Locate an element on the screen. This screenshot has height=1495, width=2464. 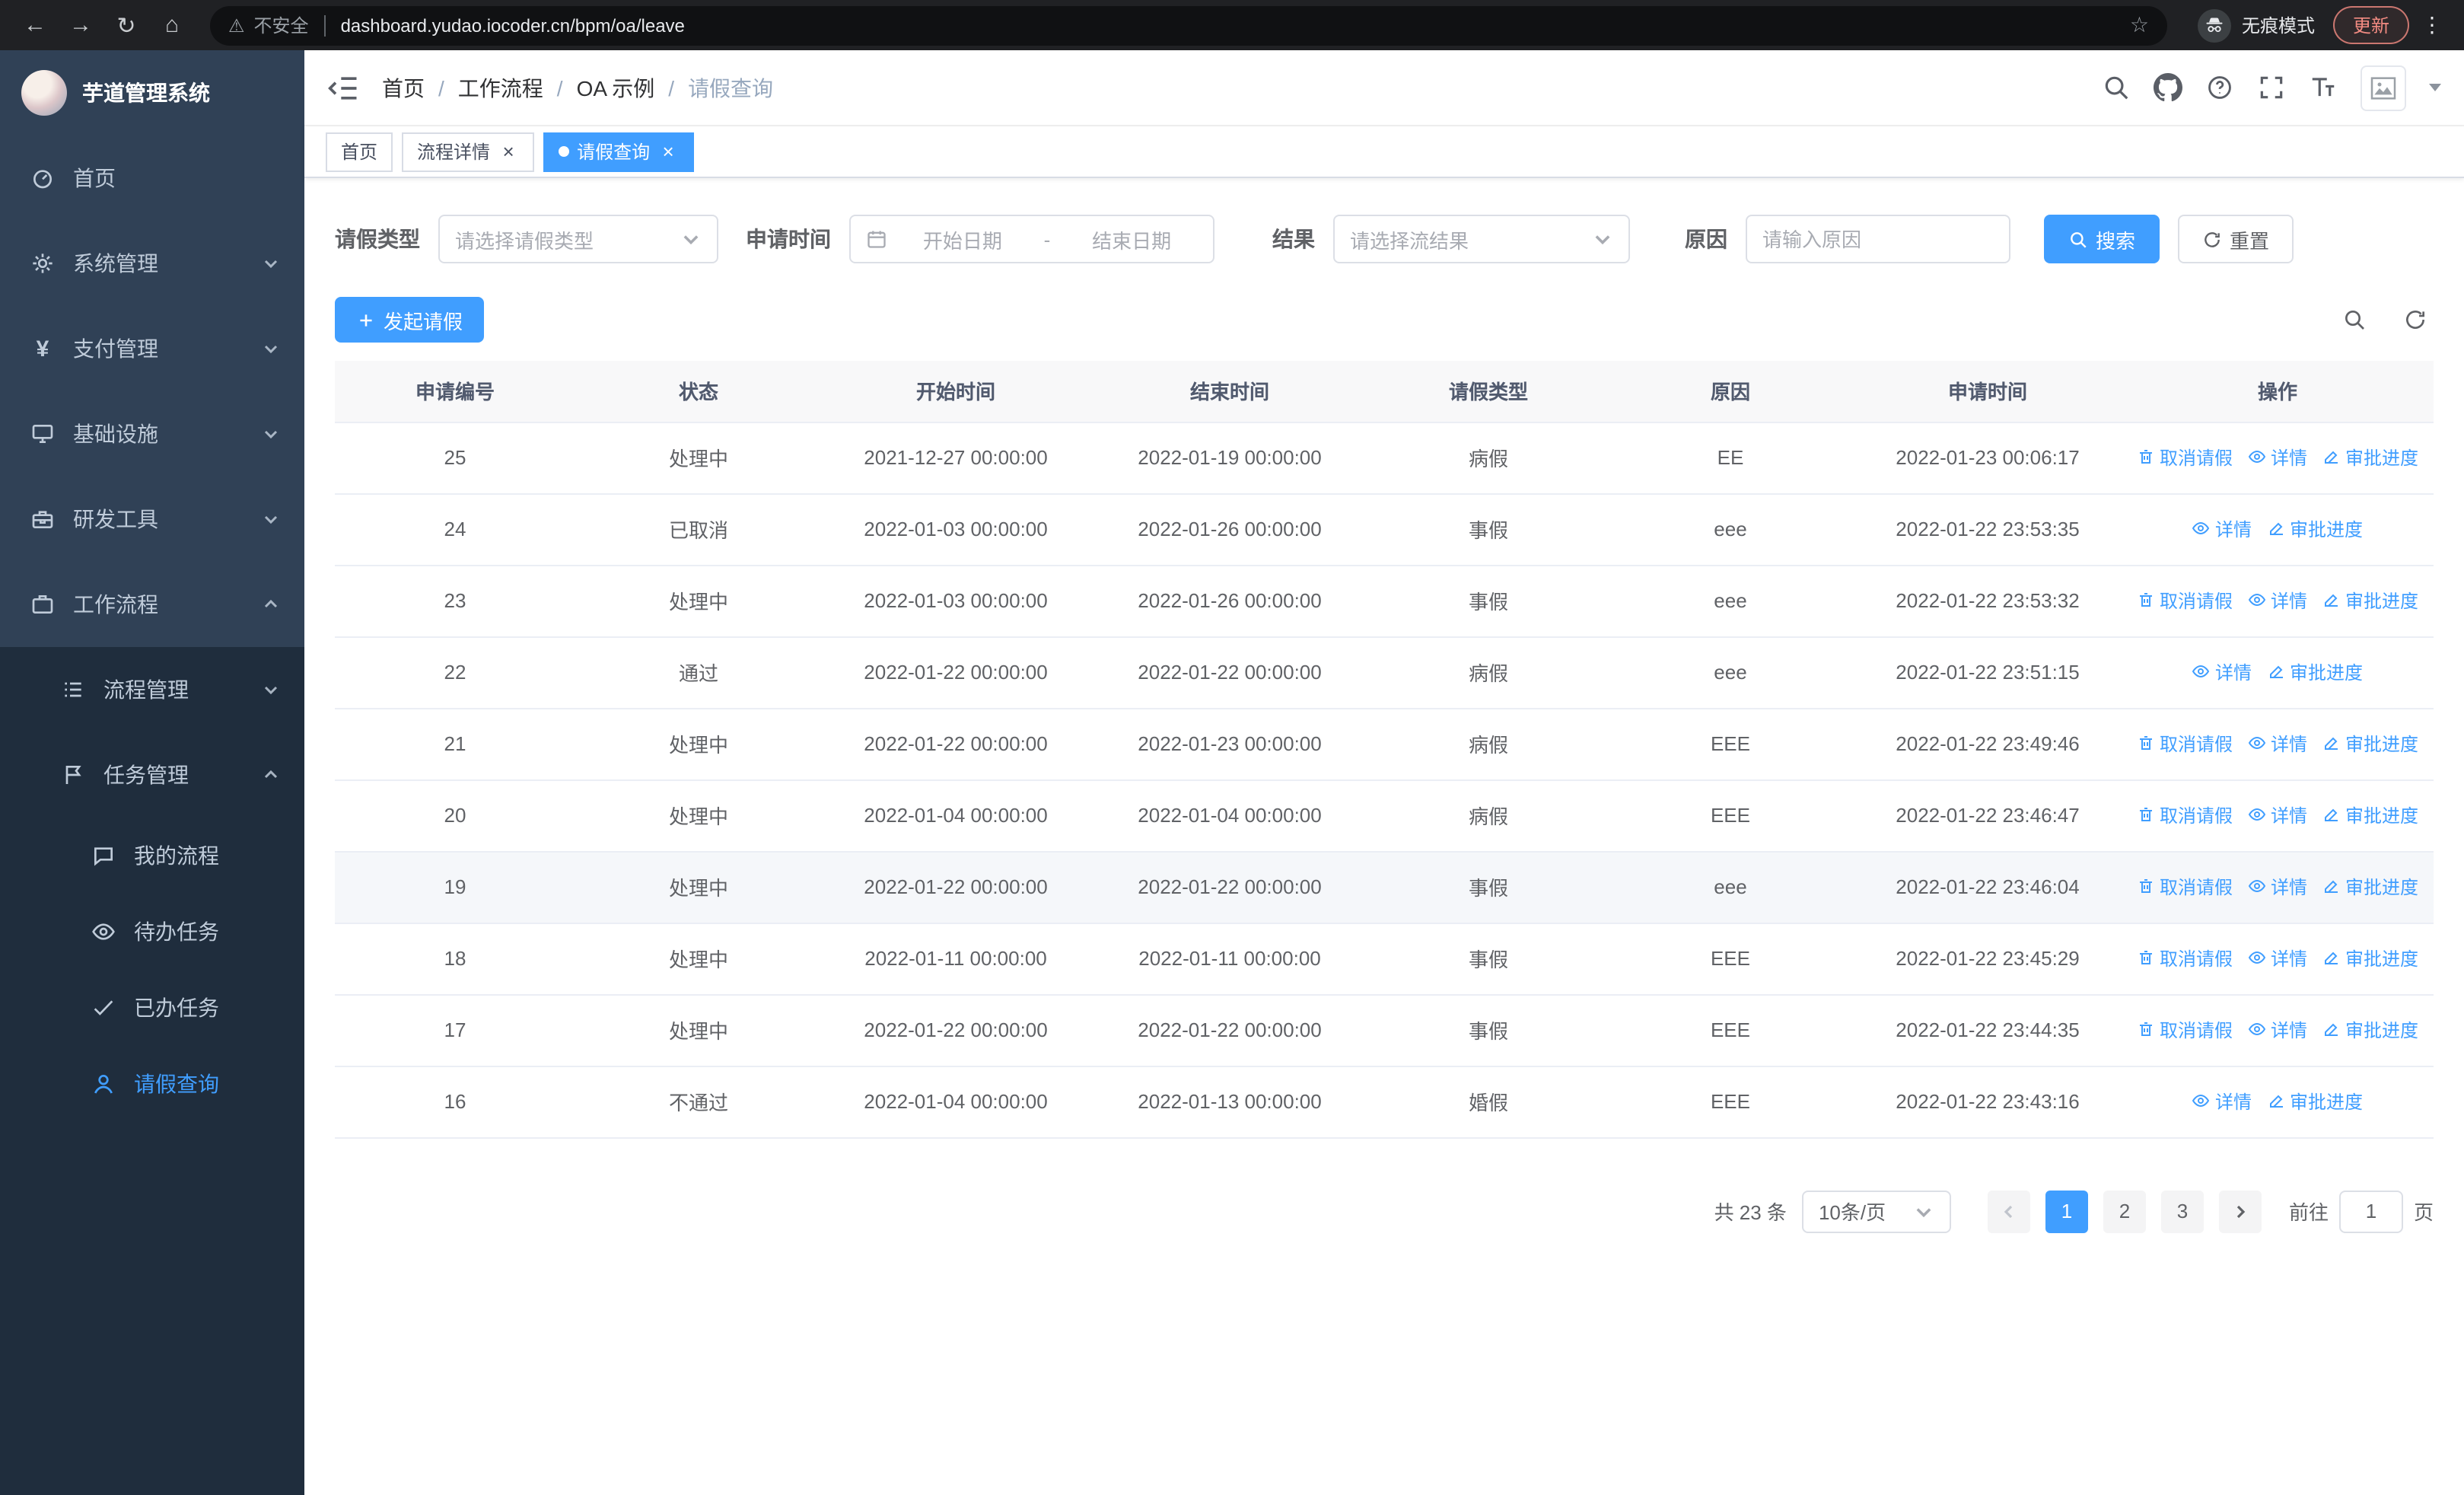
toggle-search-icon is located at coordinates (2354, 320).